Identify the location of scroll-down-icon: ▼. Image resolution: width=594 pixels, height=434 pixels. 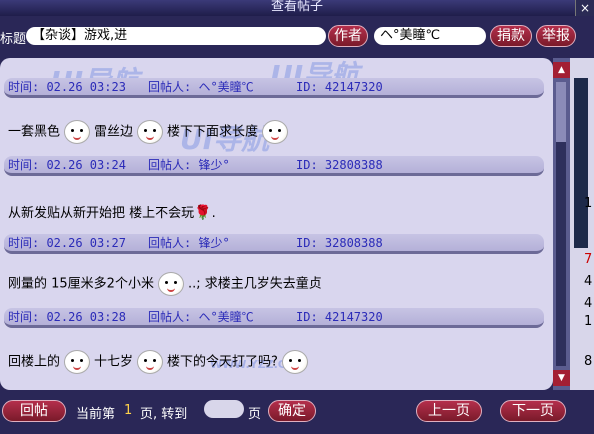
(561, 378).